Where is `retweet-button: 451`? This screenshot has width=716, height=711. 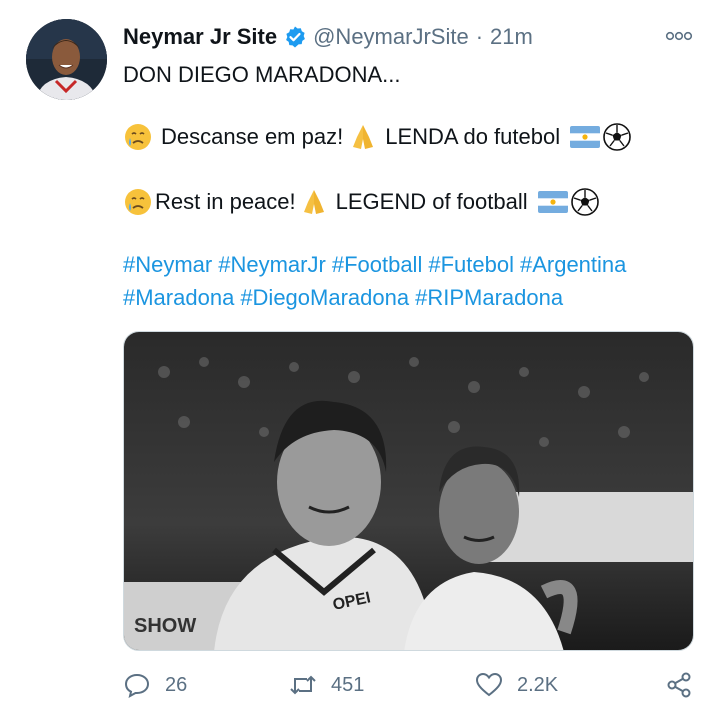 retweet-button: 451 is located at coordinates (326, 685).